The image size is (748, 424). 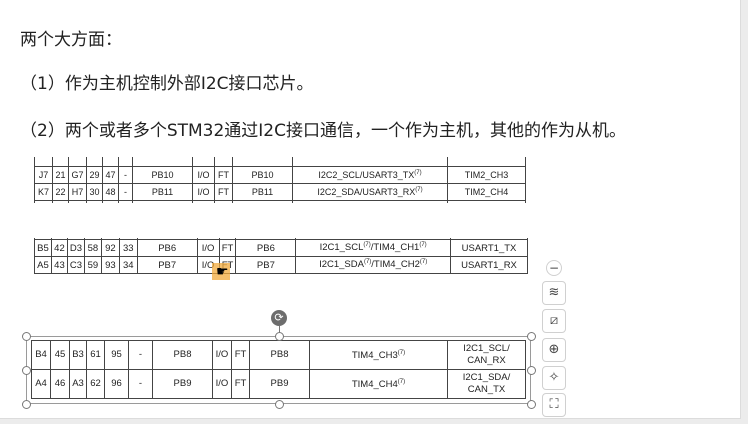 What do you see at coordinates (373, 248) in the screenshot?
I see `alternate-function-cell: I2C1_SCL(7)/TIM4_CH1(7)` at bounding box center [373, 248].